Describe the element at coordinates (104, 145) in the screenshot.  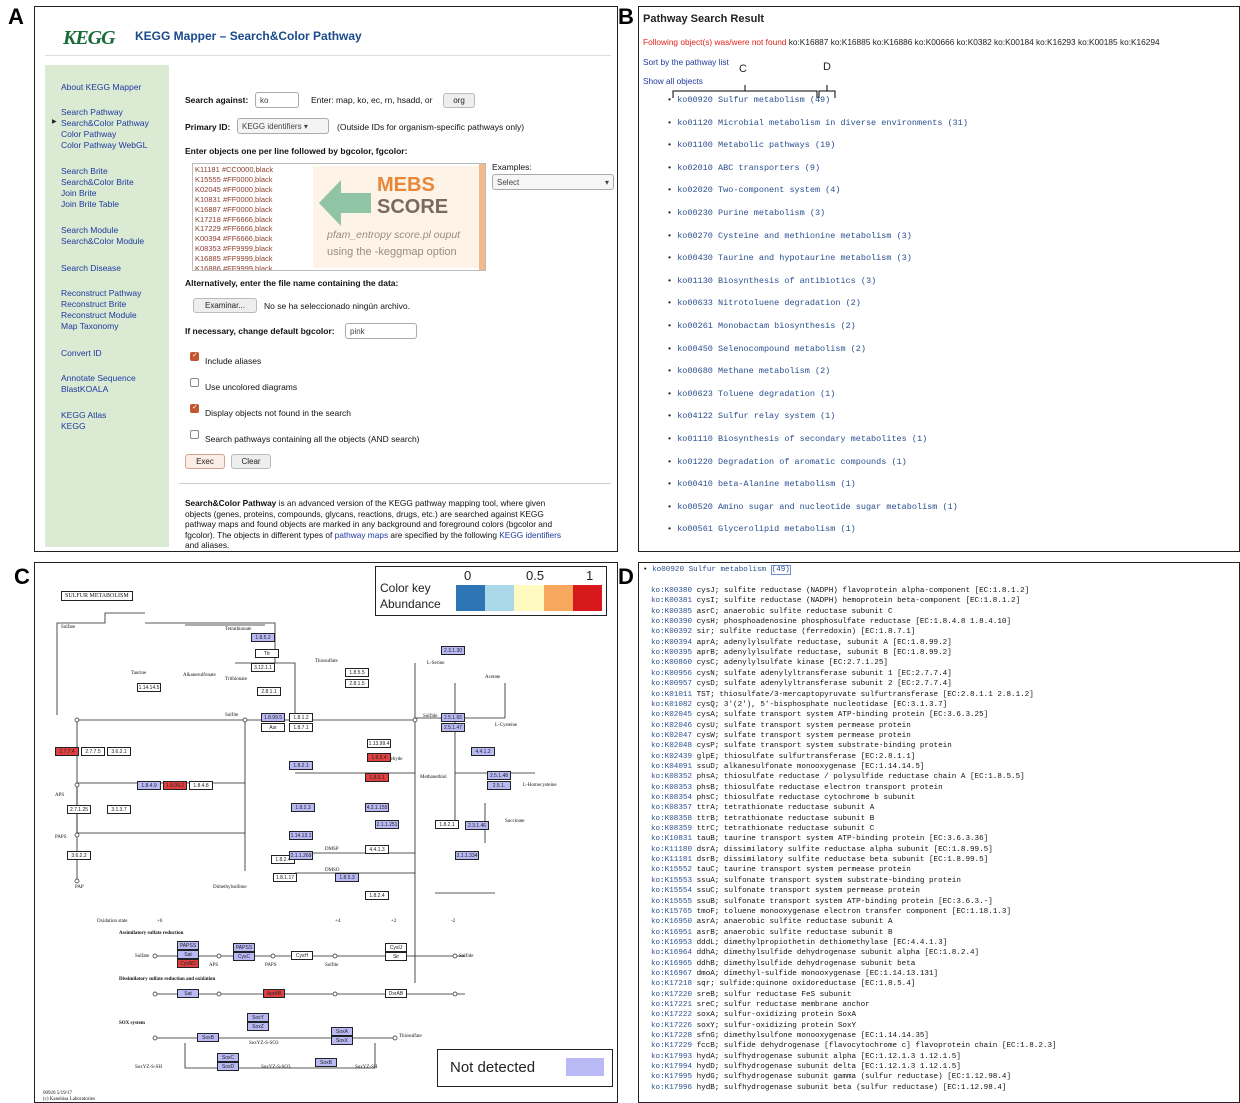
I see `sidebar-item: Color Pathway WebGL` at that location.